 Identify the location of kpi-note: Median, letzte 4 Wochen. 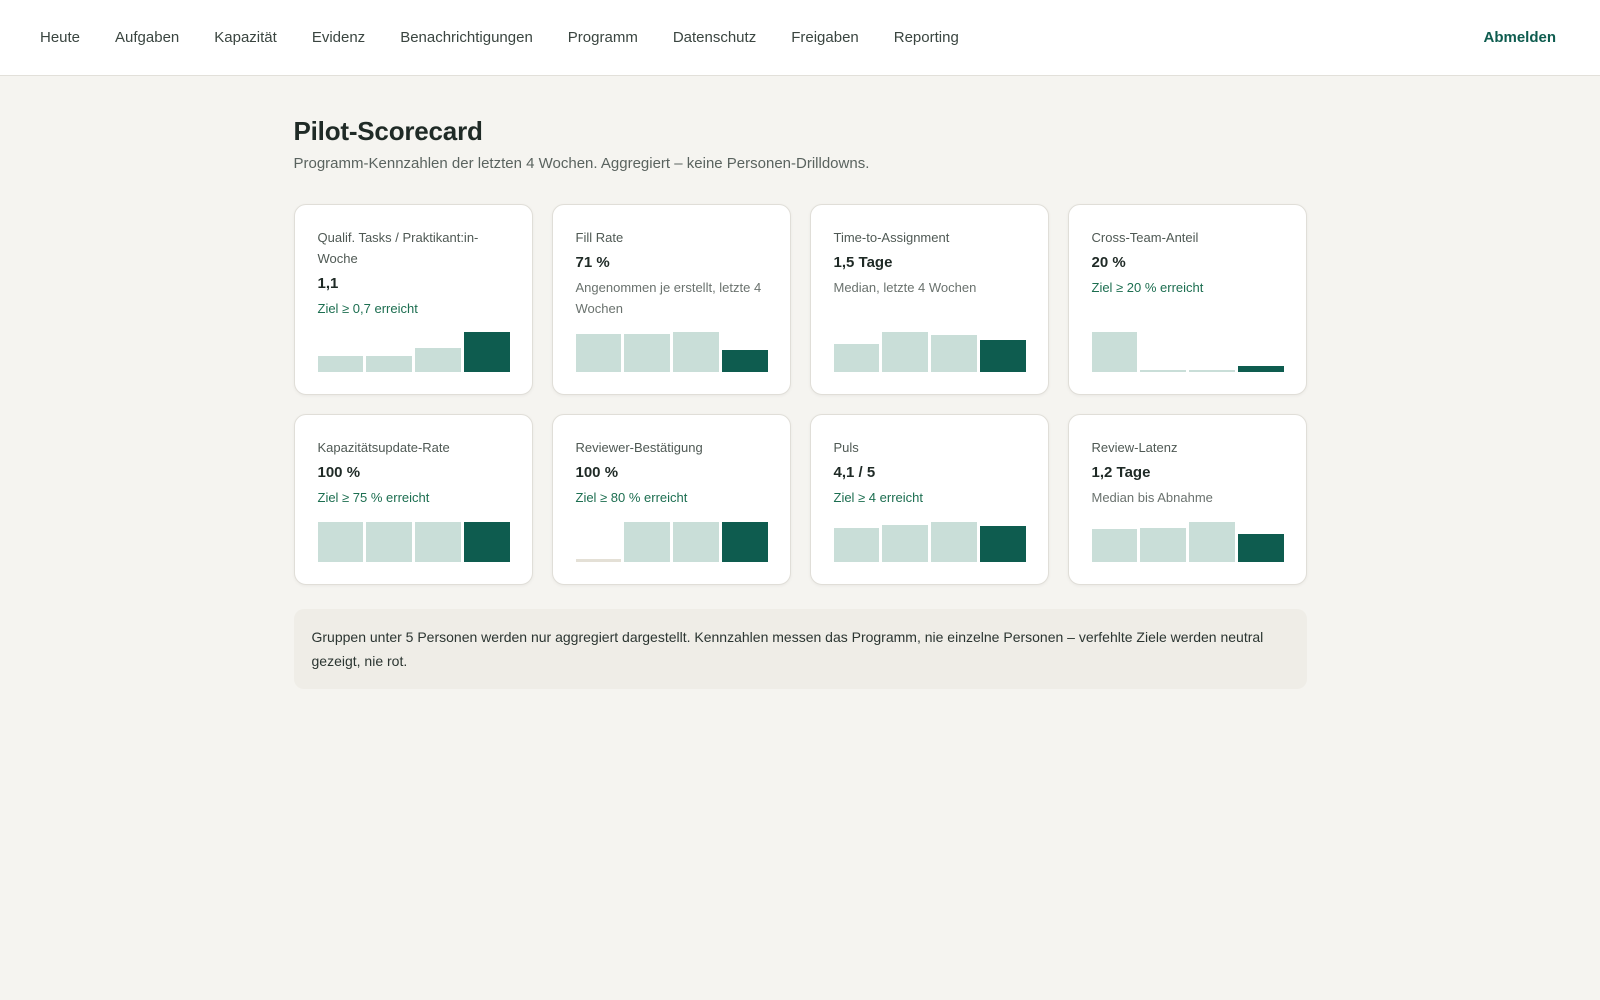
(905, 287).